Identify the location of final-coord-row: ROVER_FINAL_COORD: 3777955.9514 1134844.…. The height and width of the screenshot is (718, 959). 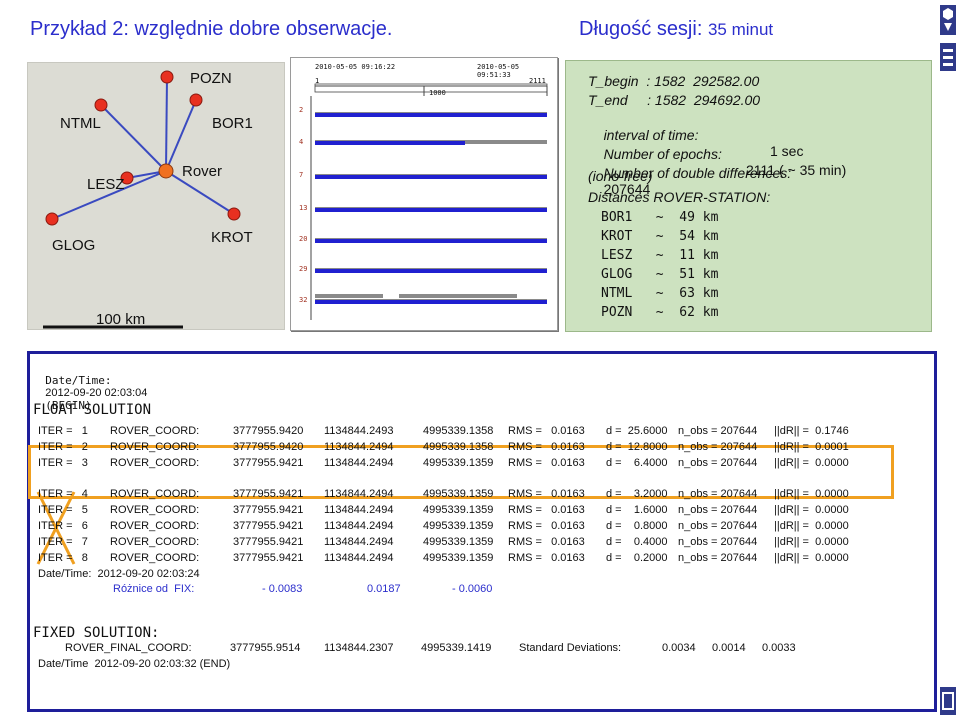
(500, 650).